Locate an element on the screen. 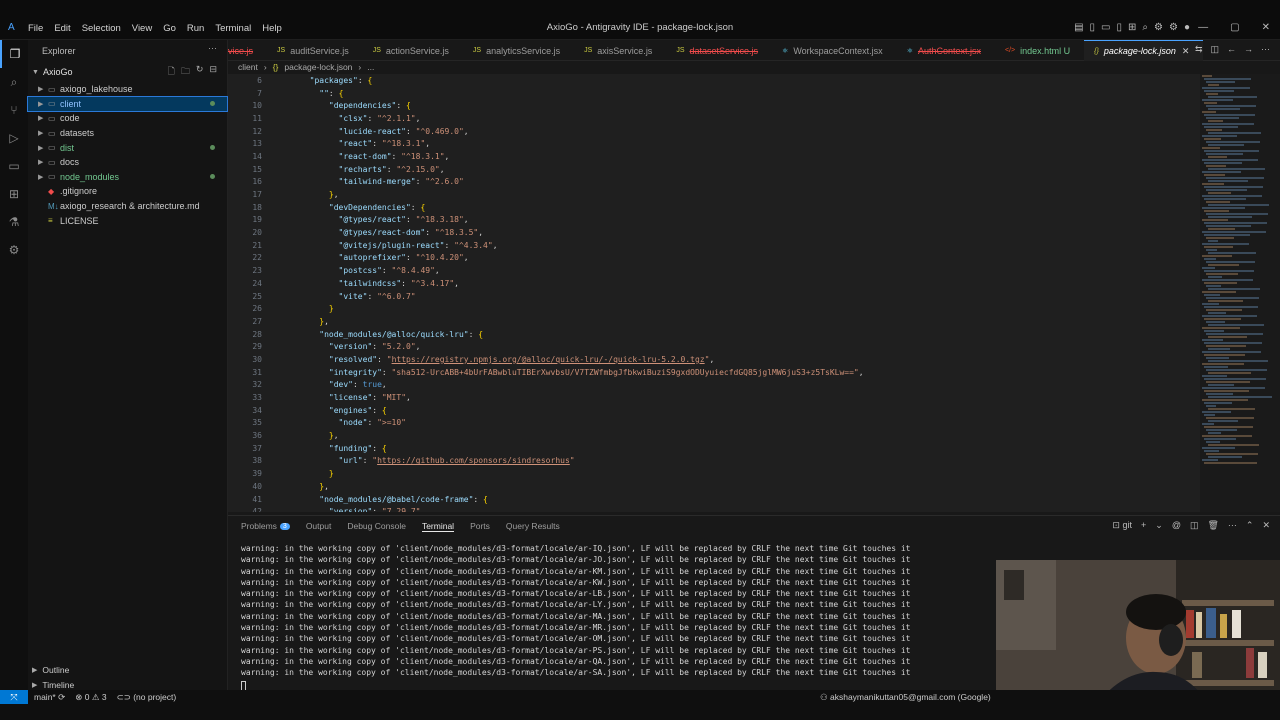 Image resolution: width=1280 pixels, height=720 pixels. tree-item-architecture-md: M↓ axiogo_research & architecture.md is located at coordinates (127, 206).